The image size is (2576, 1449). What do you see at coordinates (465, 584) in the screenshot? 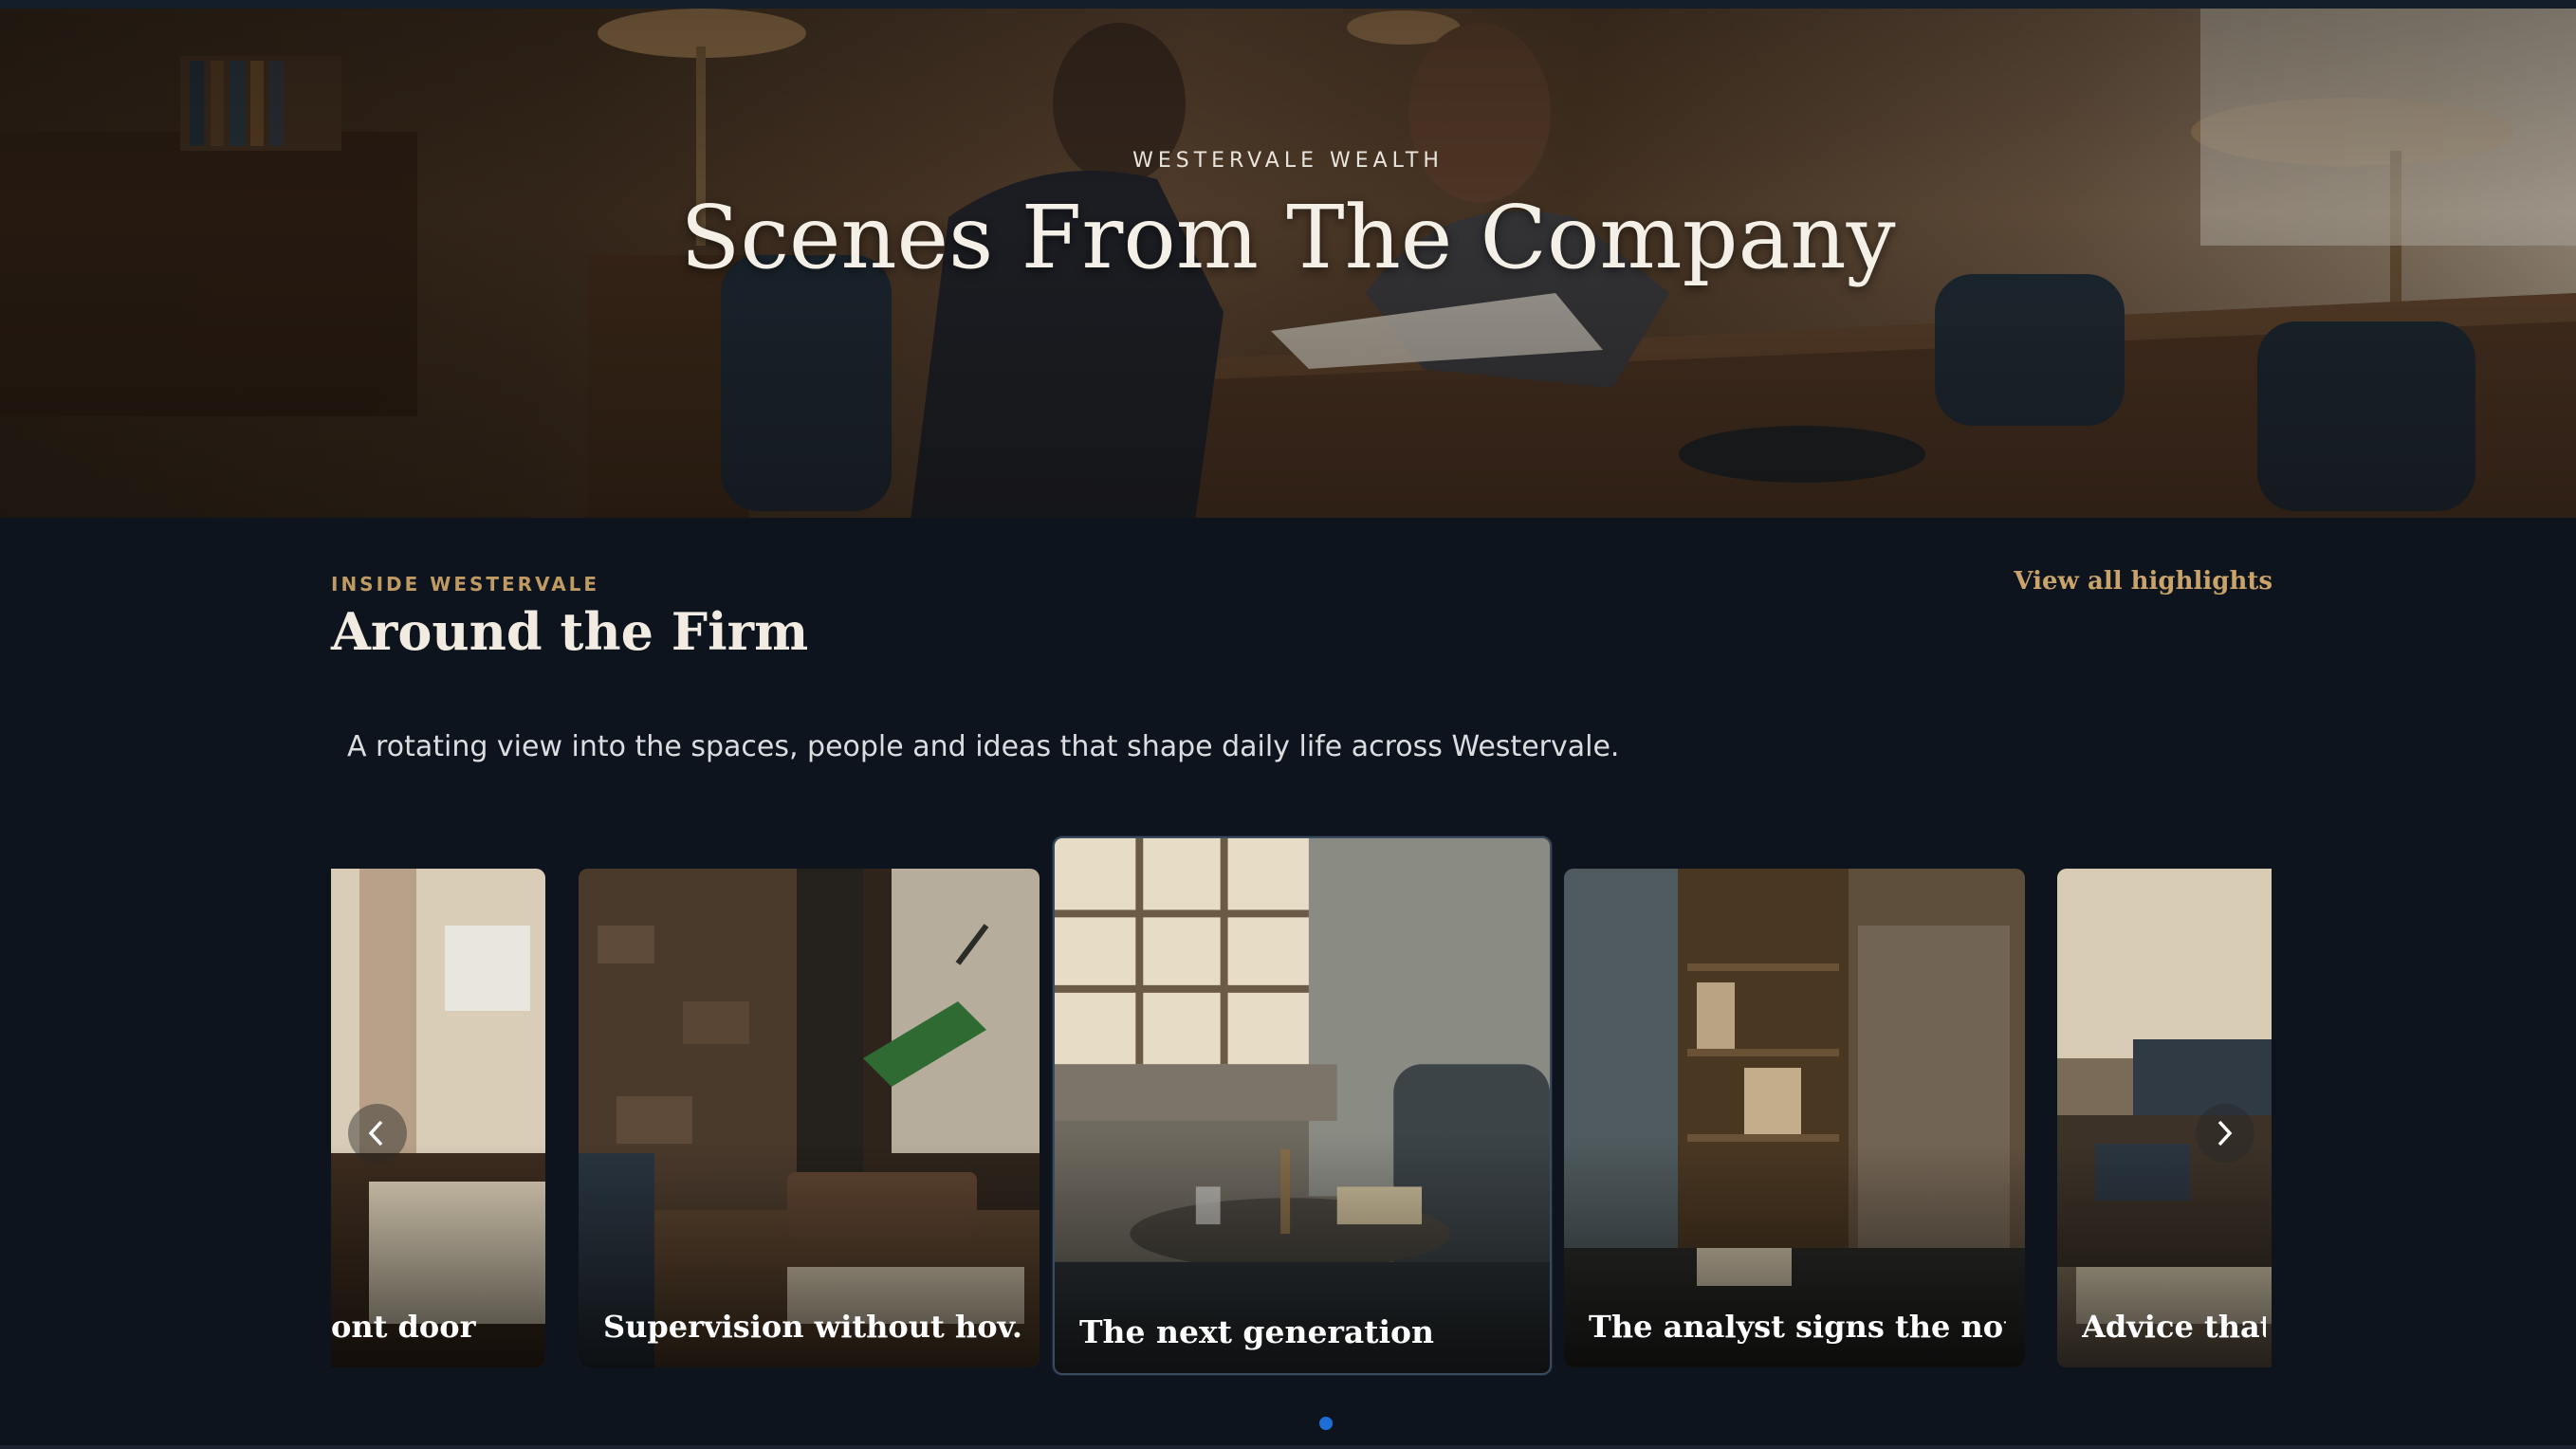
I see `section-eyebrow: INSIDE WESTERVALE` at bounding box center [465, 584].